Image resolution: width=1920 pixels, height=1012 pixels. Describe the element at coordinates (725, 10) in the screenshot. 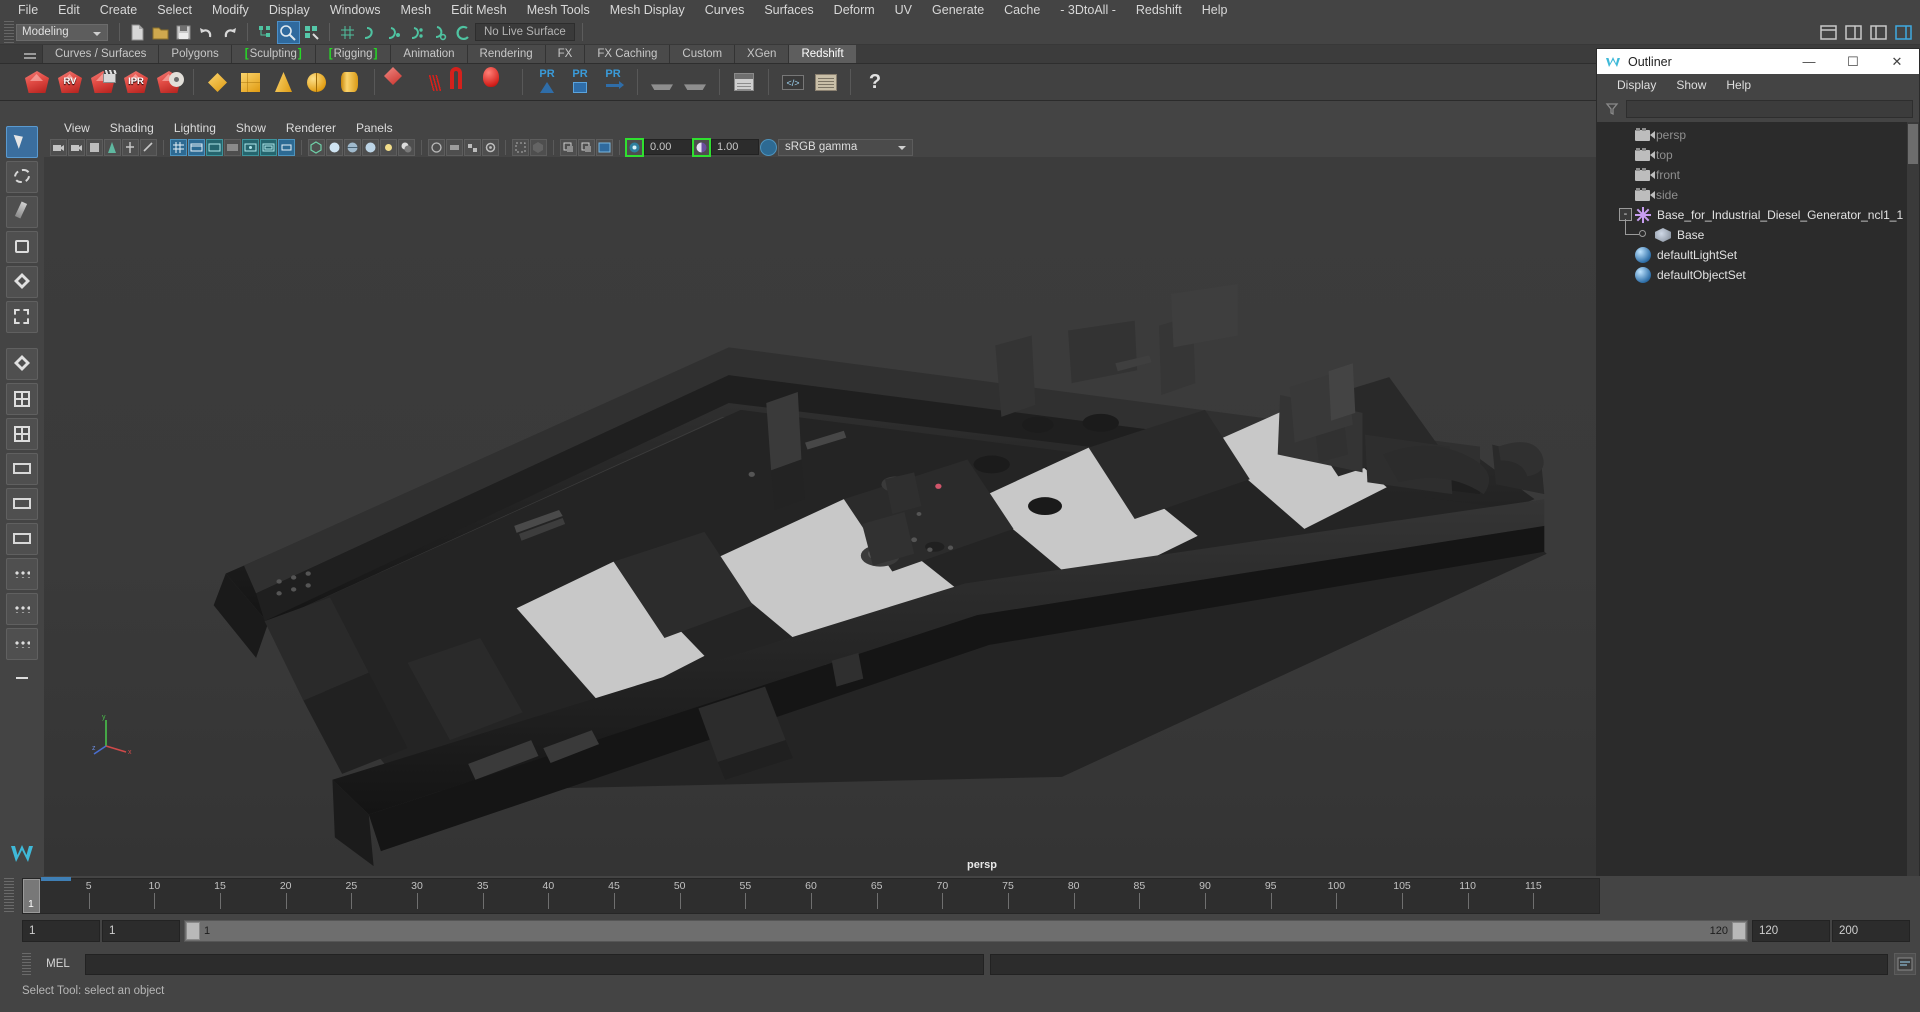

I see `menu-curves: Curves` at that location.